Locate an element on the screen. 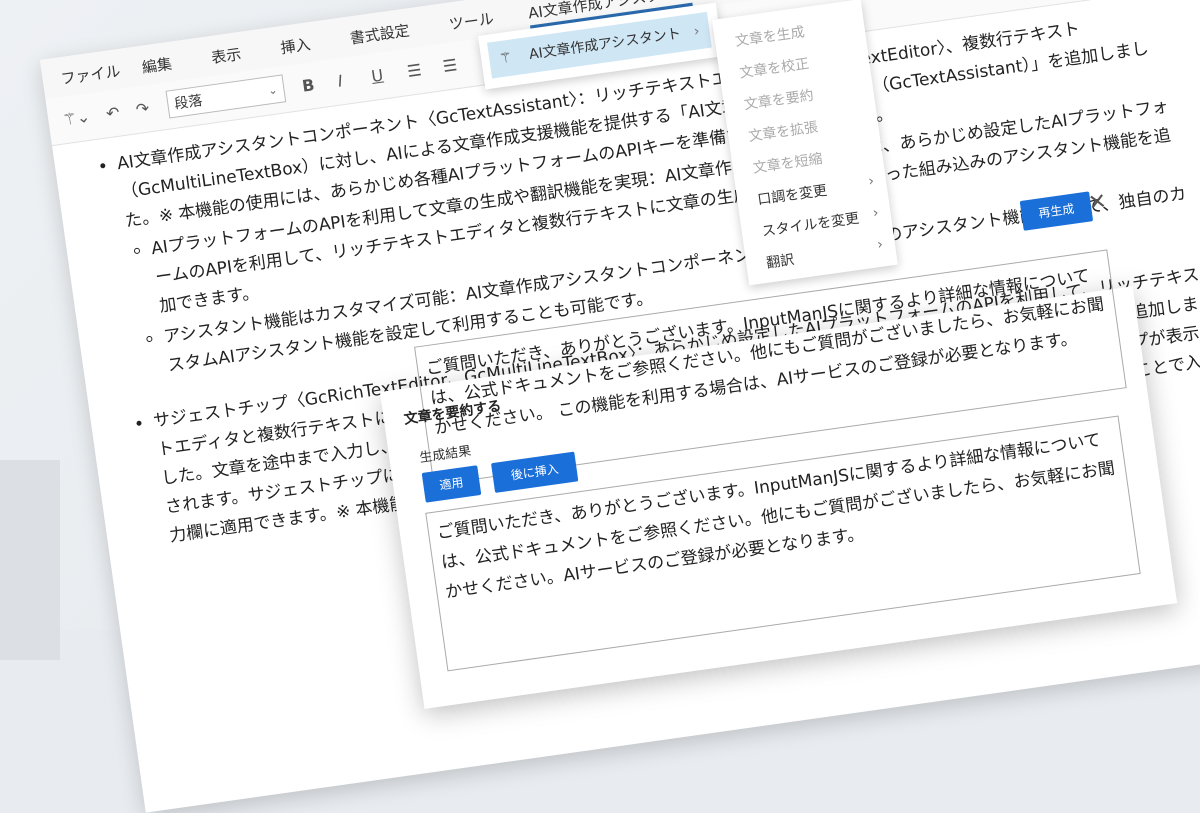 The image size is (1200, 813). redo-icon: ↷ is located at coordinates (143, 108).